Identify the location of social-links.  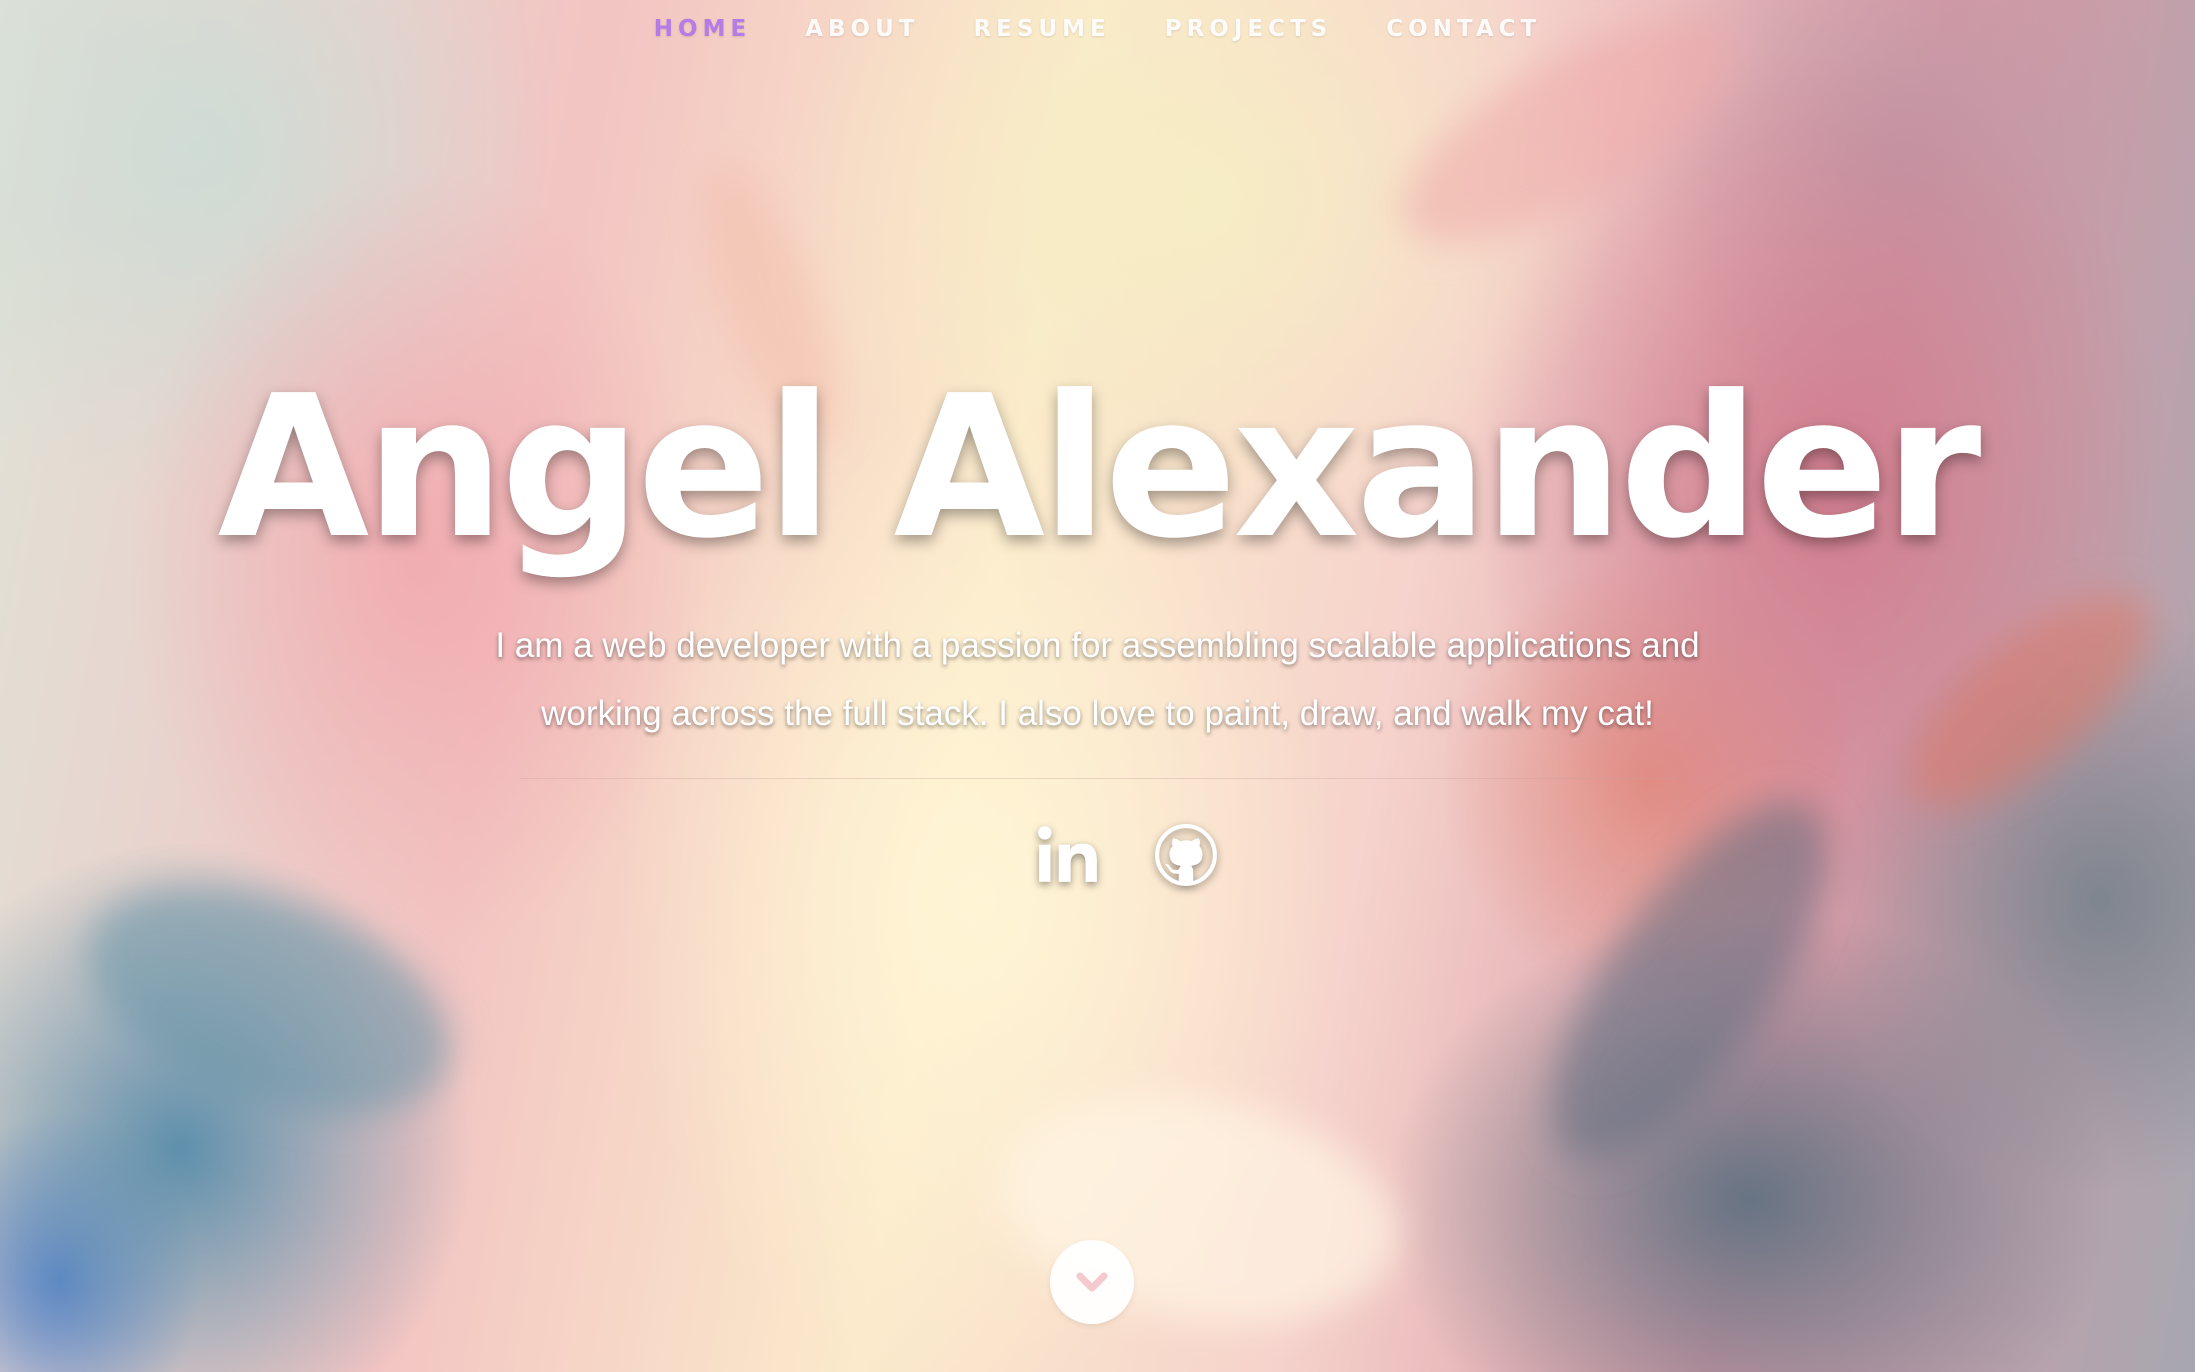
(1097, 855).